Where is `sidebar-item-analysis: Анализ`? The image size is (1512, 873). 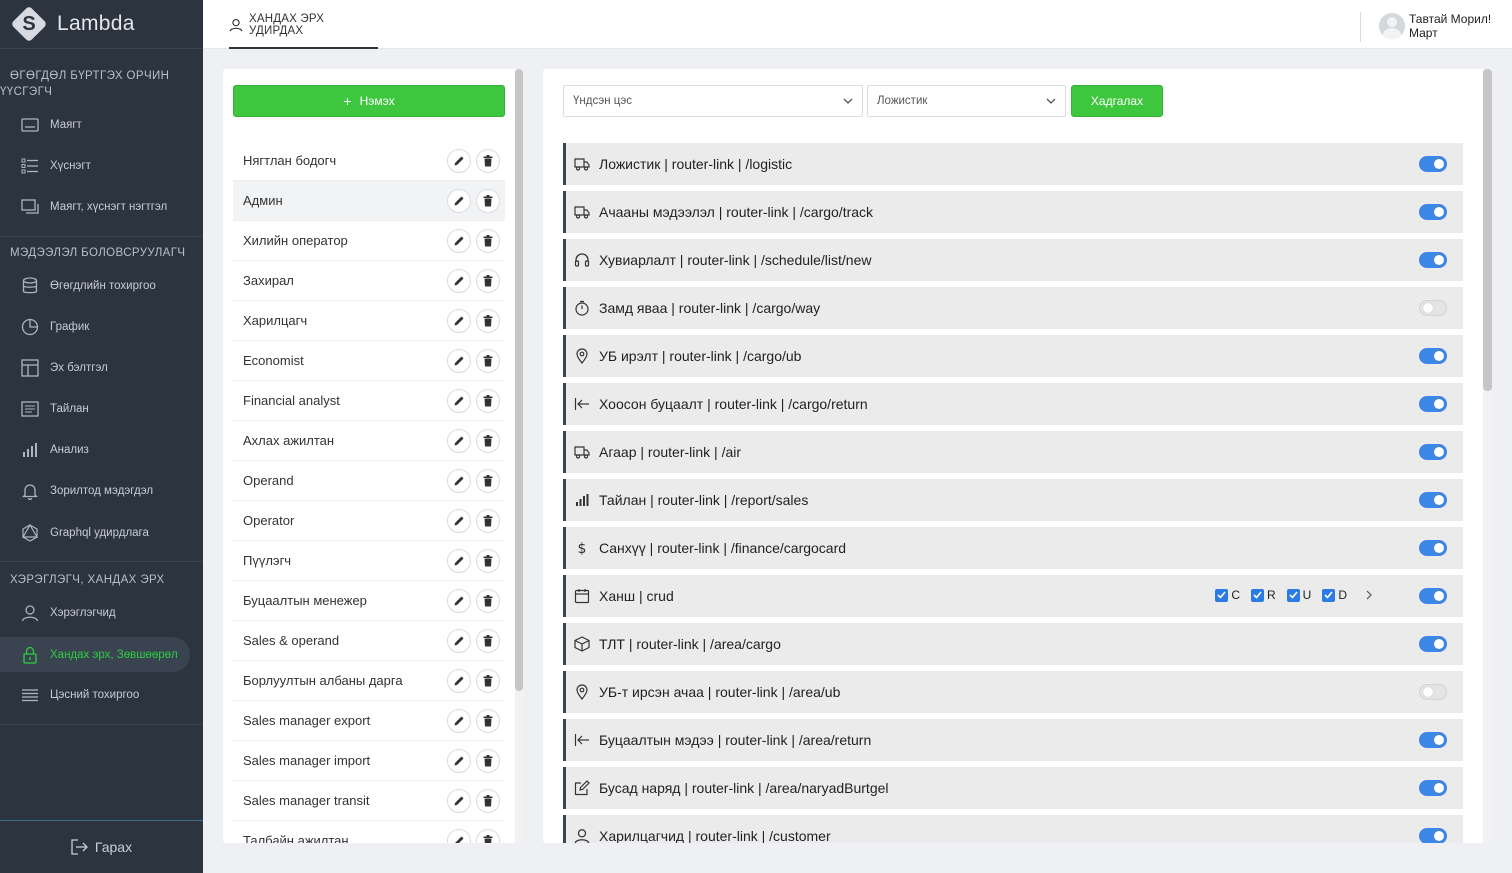 sidebar-item-analysis: Анализ is located at coordinates (95, 449).